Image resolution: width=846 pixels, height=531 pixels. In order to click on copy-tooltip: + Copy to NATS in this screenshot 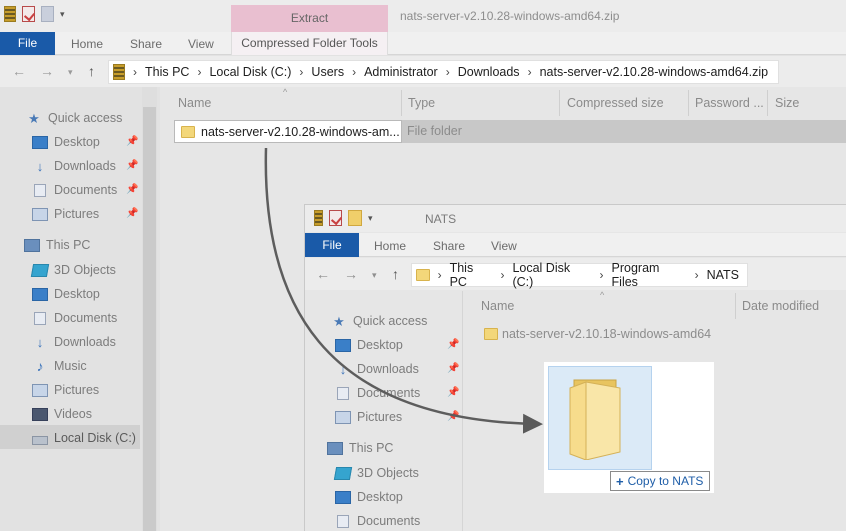, I will do `click(660, 481)`.